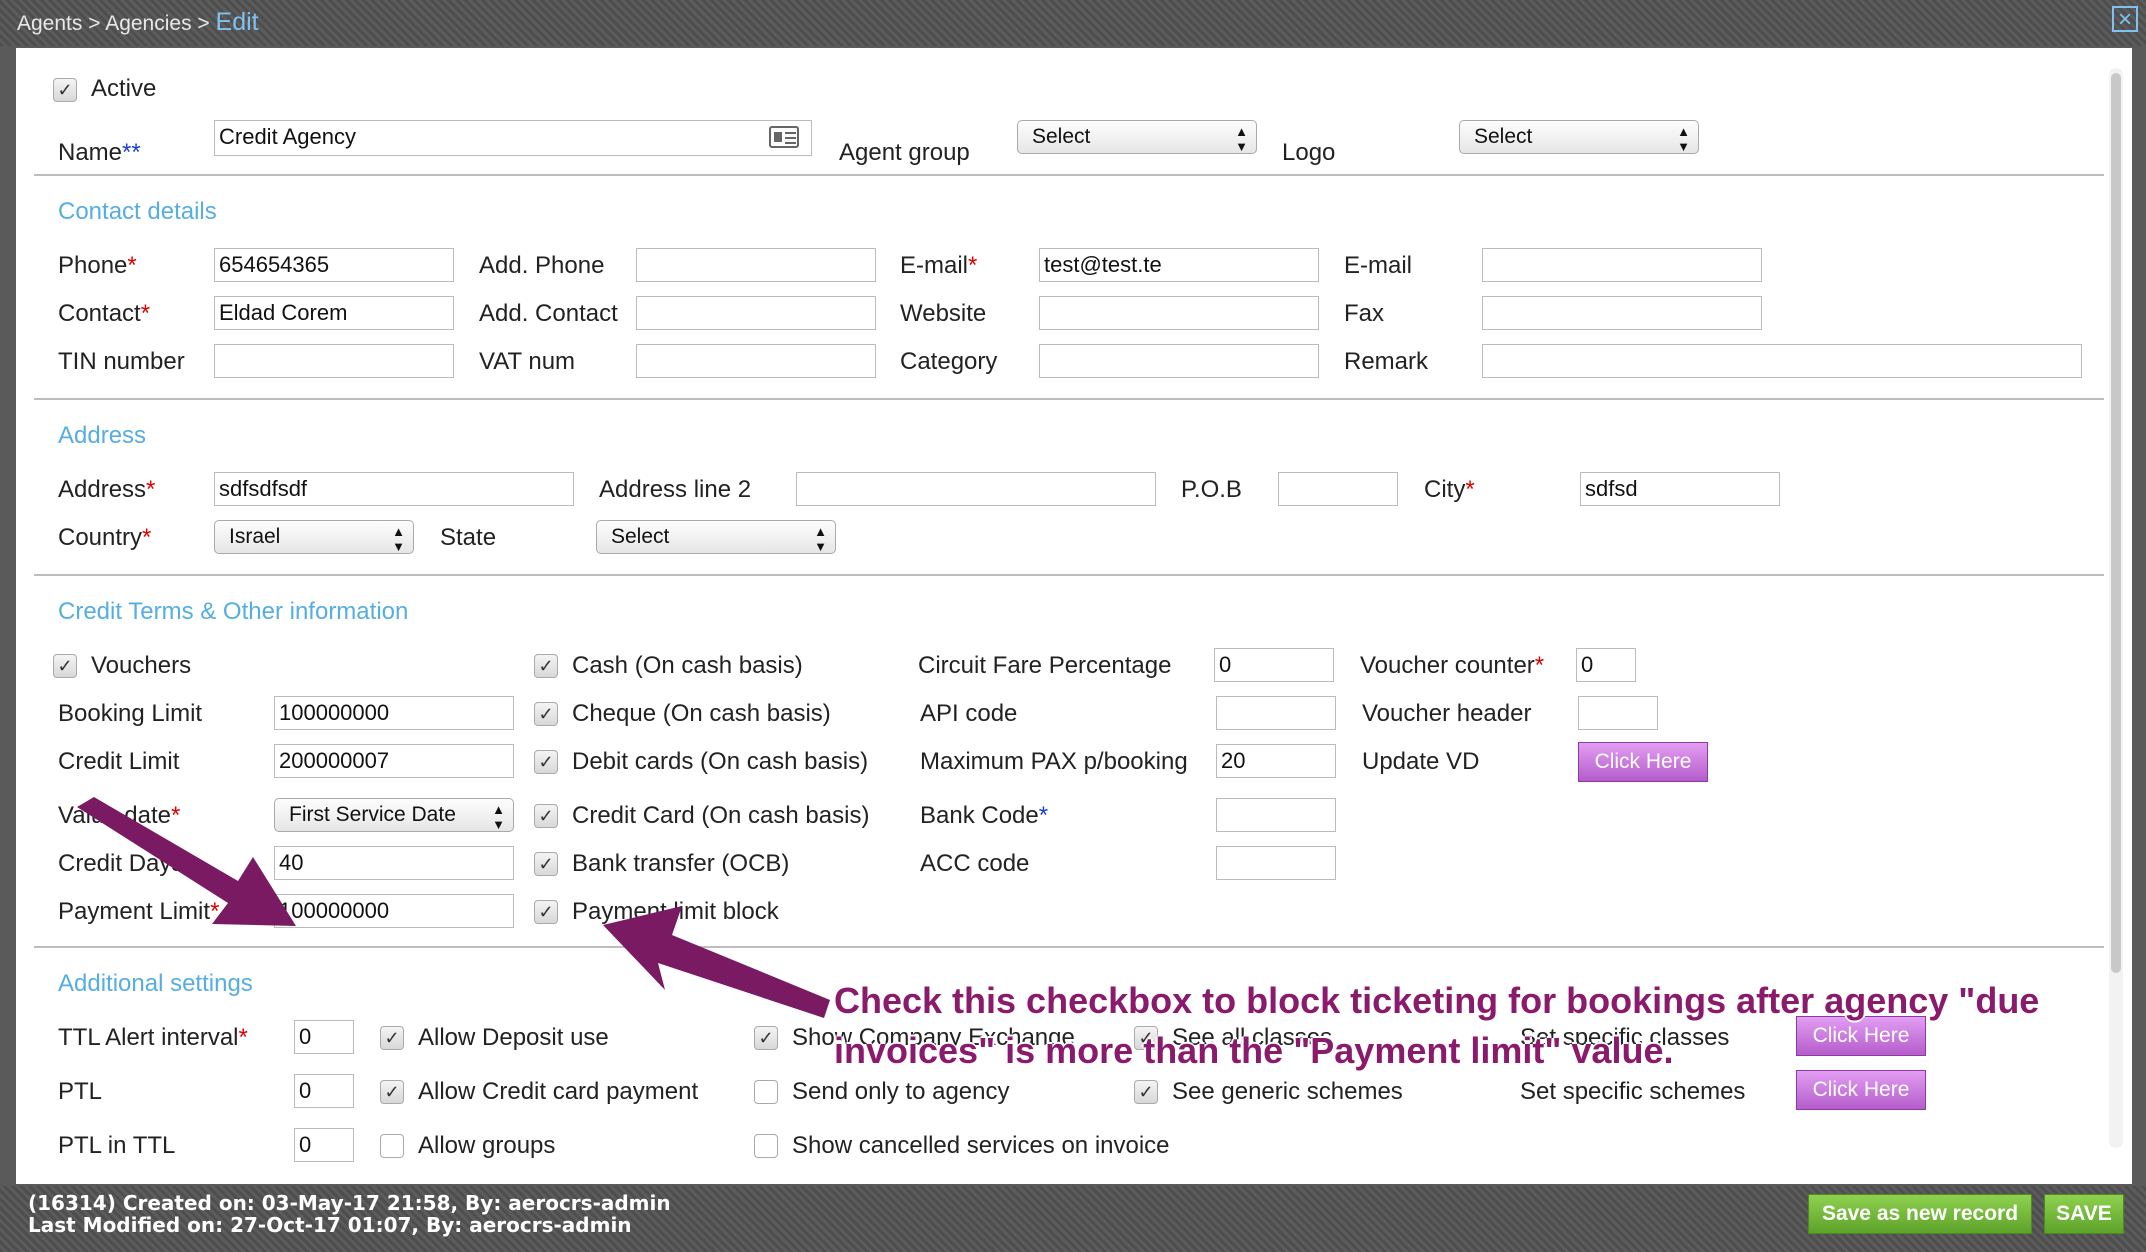 The image size is (2146, 1252). I want to click on title-bar: Agents > Agencies > Edit ×, so click(1073, 23).